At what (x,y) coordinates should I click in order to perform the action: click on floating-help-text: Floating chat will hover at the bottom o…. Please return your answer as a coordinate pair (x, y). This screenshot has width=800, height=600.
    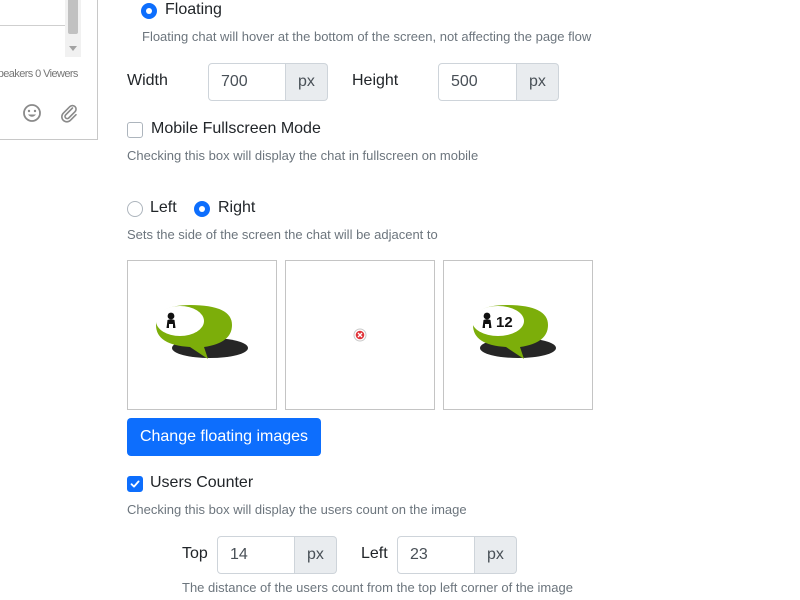
    Looking at the image, I should click on (367, 36).